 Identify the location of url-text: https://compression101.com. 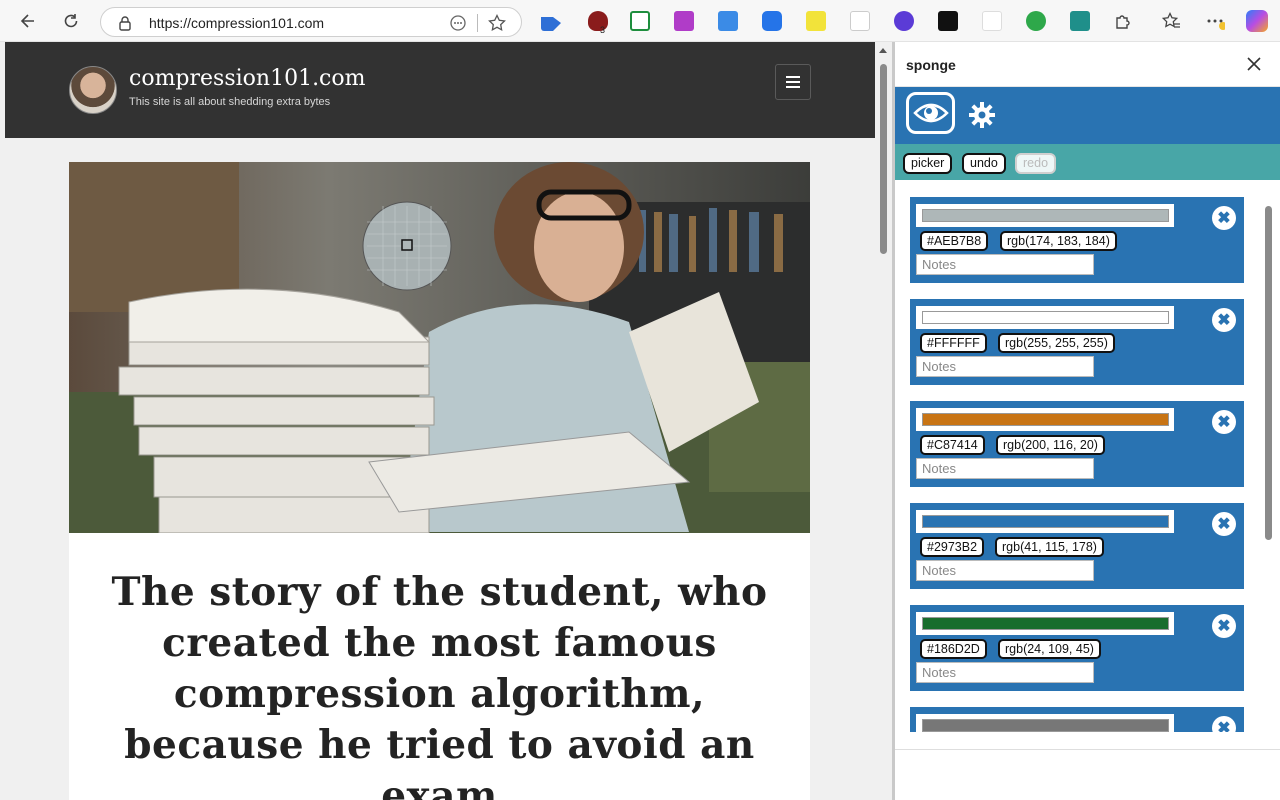
(237, 23).